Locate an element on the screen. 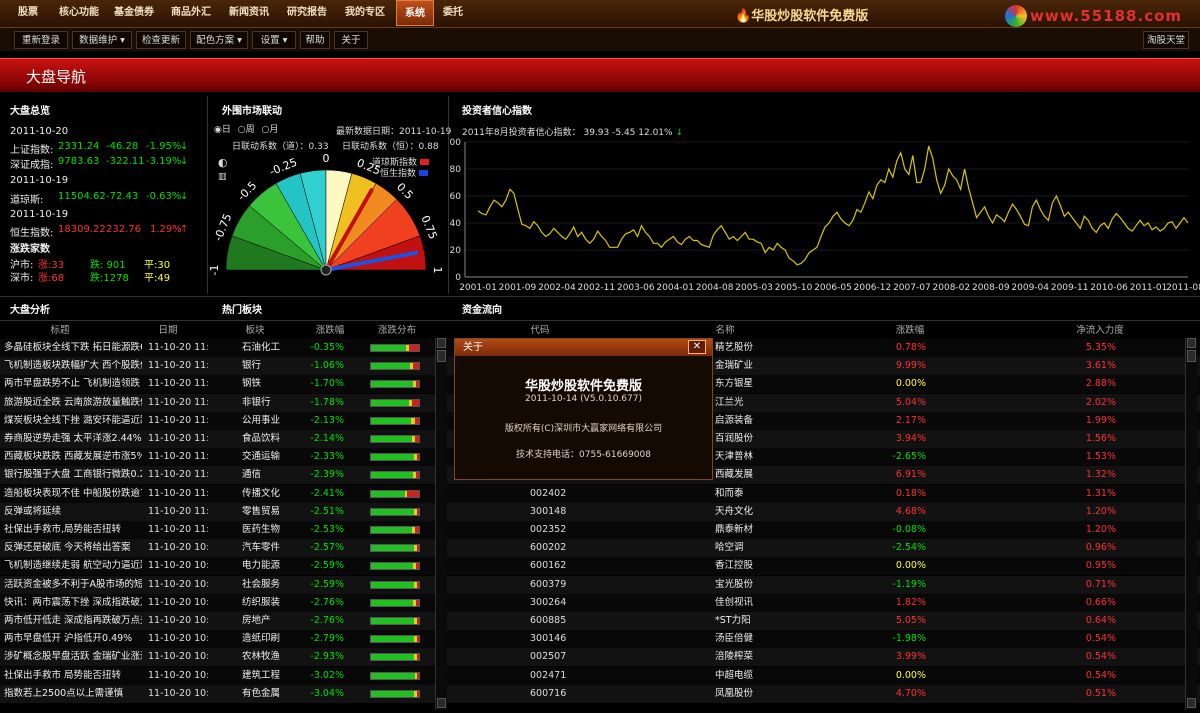 The image size is (1200, 713). sector-name: 非银行 is located at coordinates (272, 403).